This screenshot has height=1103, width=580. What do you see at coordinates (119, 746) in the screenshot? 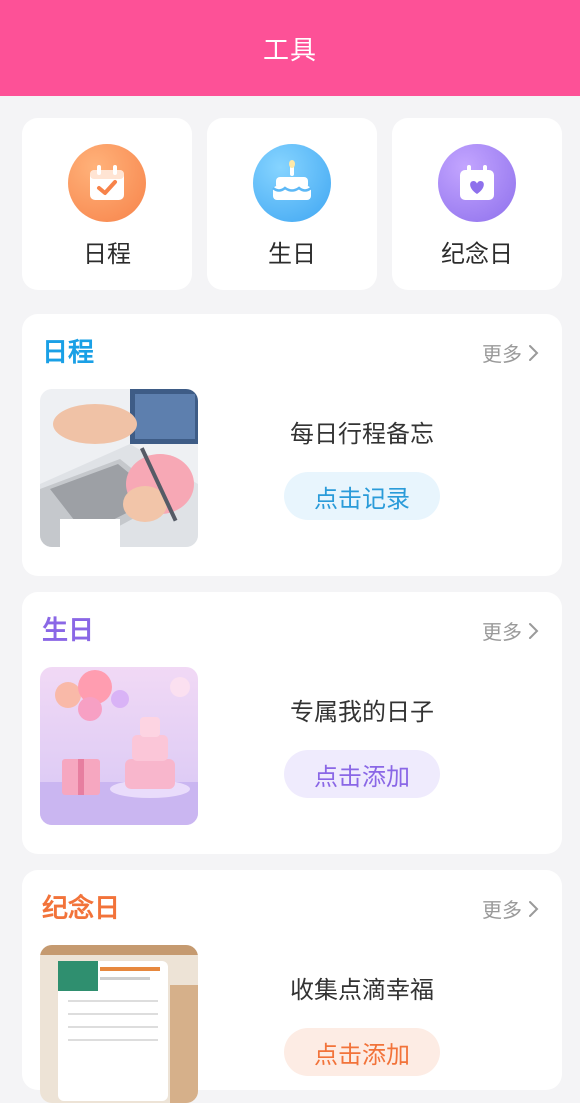
I see `birthday-thumbnail-image` at bounding box center [119, 746].